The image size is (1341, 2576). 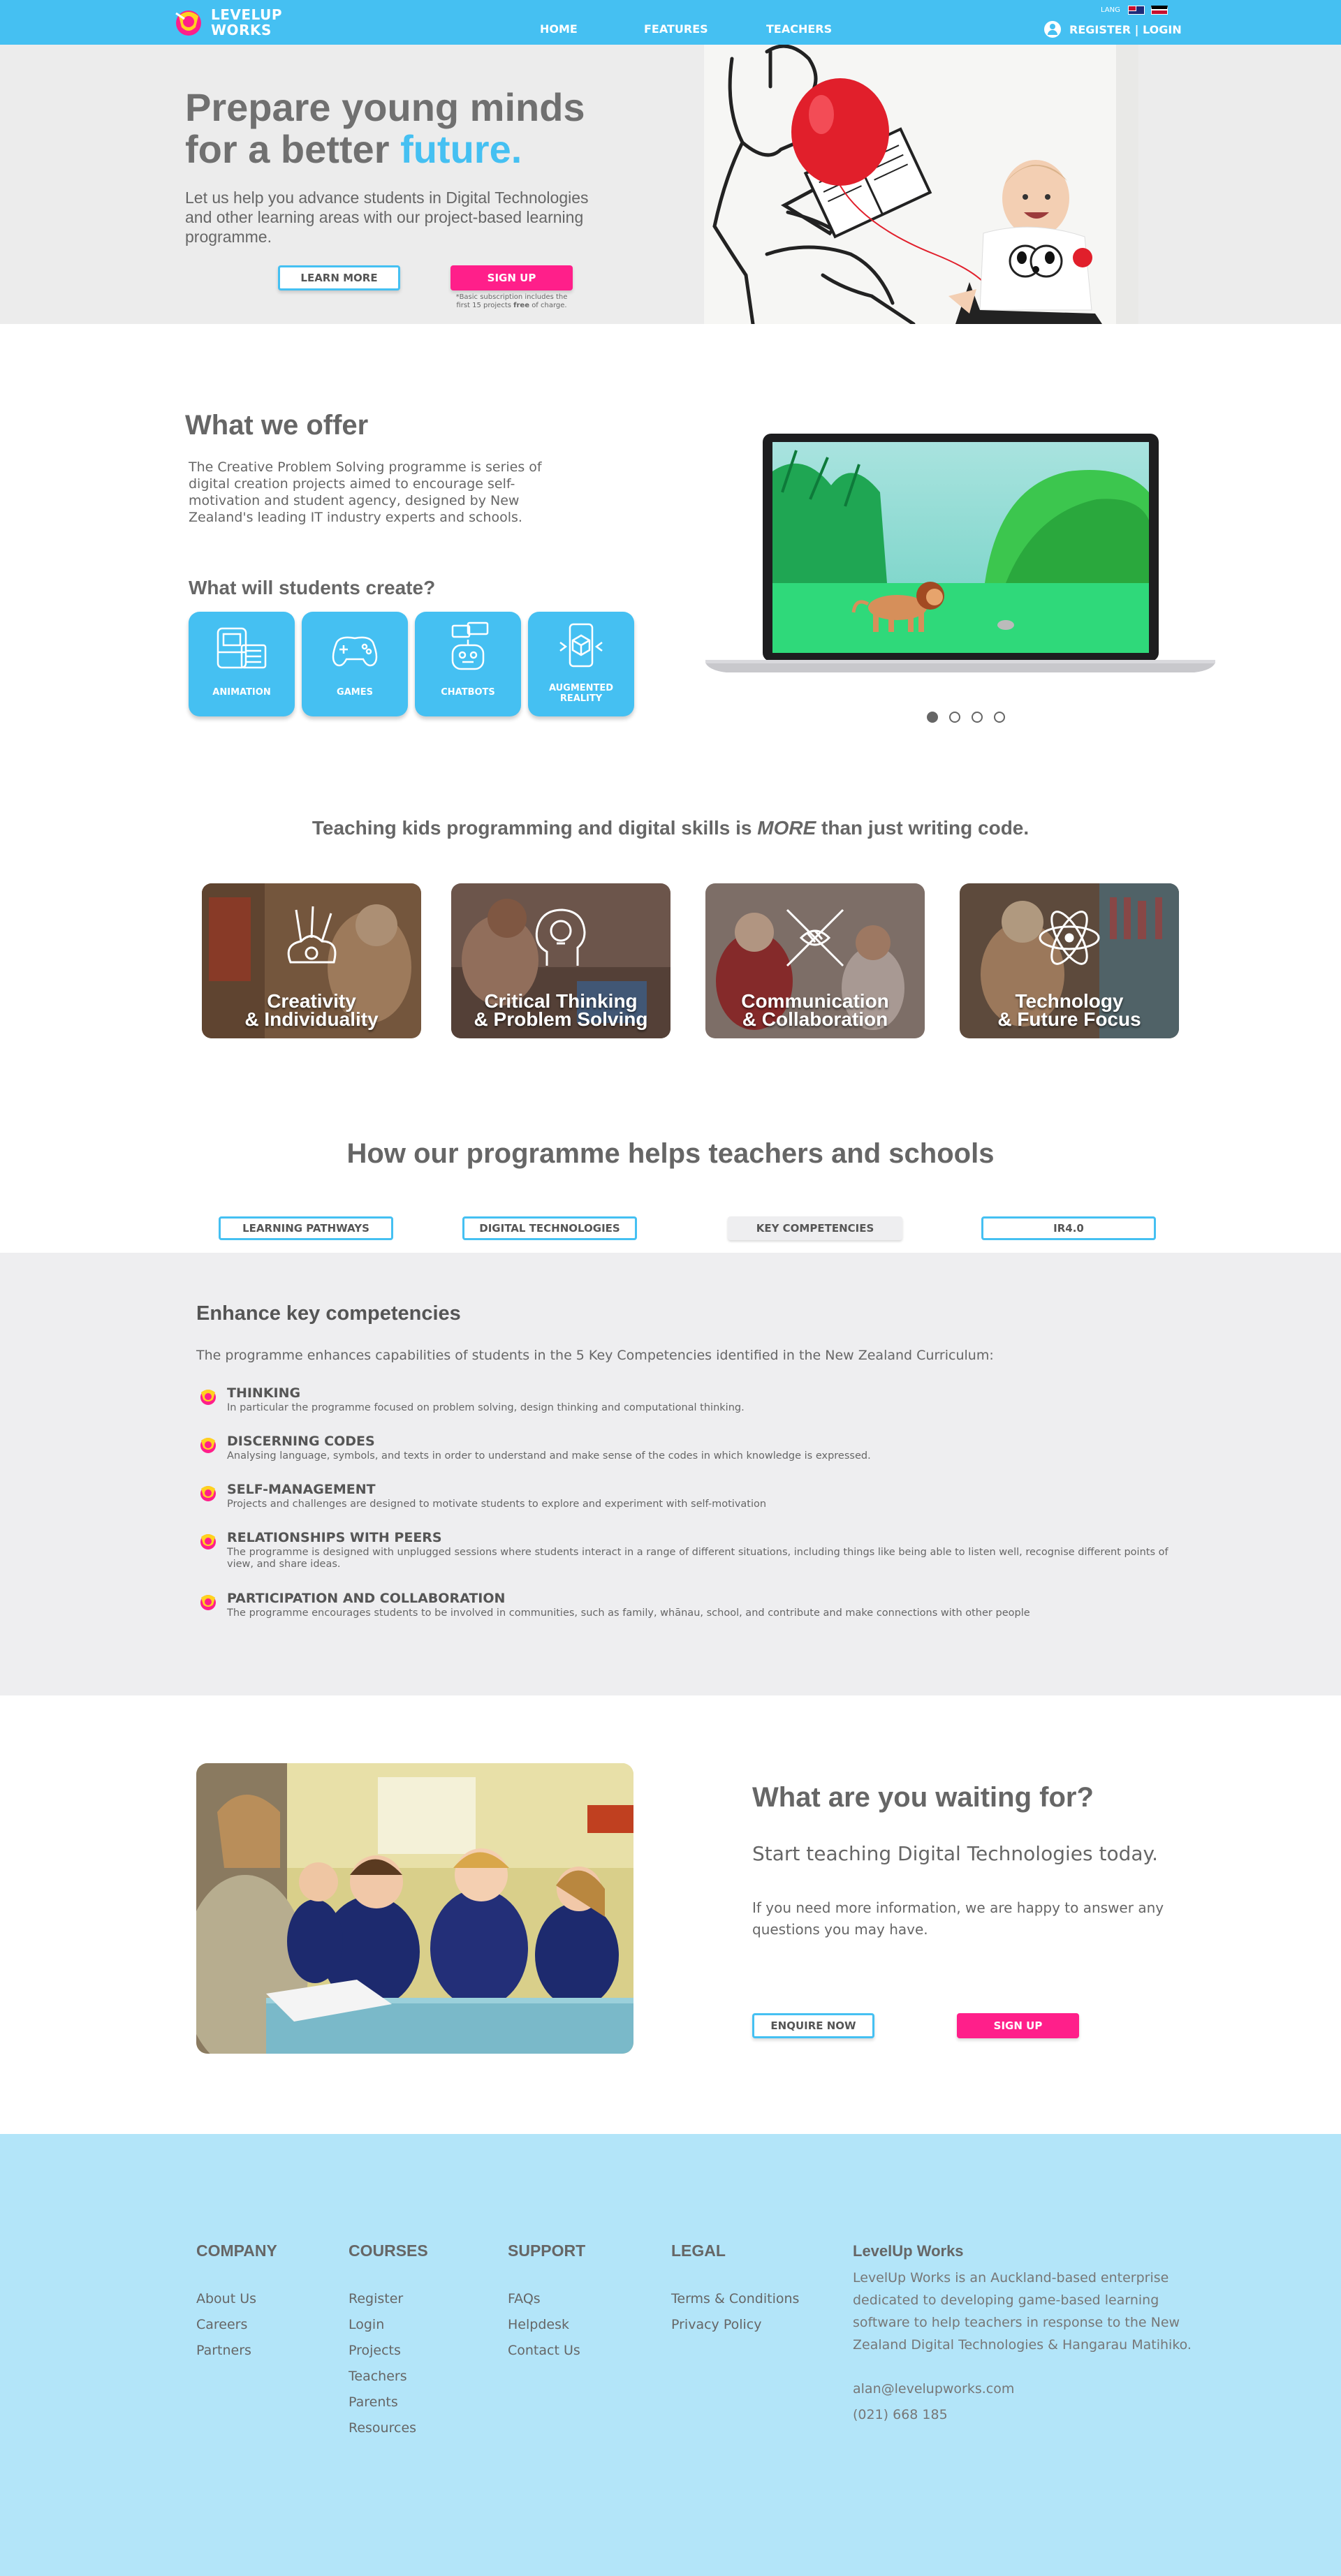 What do you see at coordinates (376, 2298) in the screenshot?
I see `footer-link-register: Register` at bounding box center [376, 2298].